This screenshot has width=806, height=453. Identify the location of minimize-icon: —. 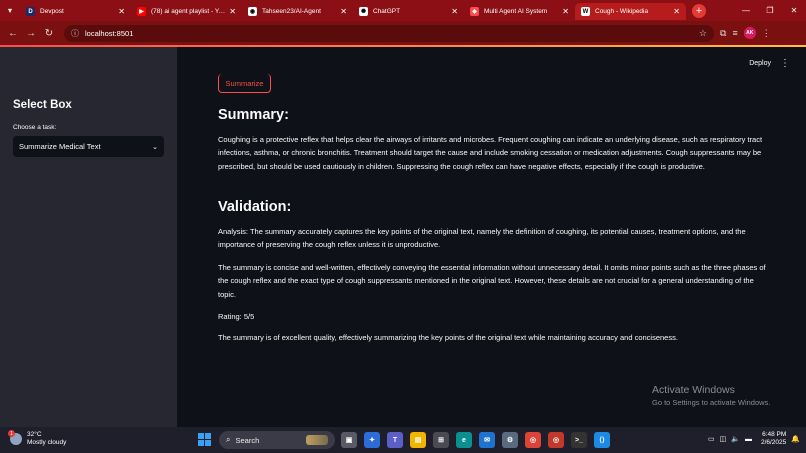
(746, 10).